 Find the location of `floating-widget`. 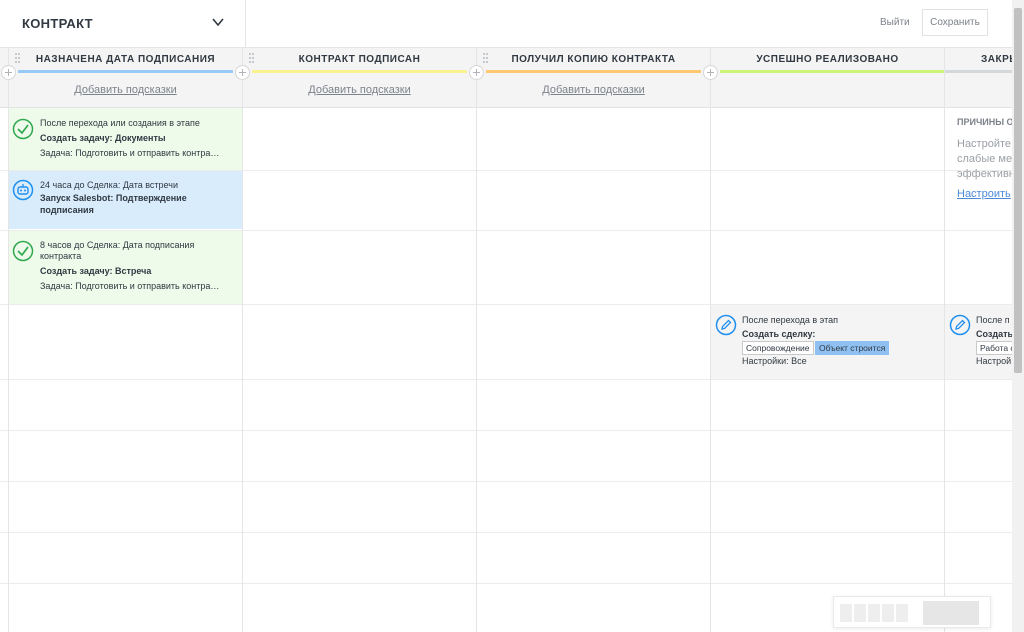

floating-widget is located at coordinates (912, 612).